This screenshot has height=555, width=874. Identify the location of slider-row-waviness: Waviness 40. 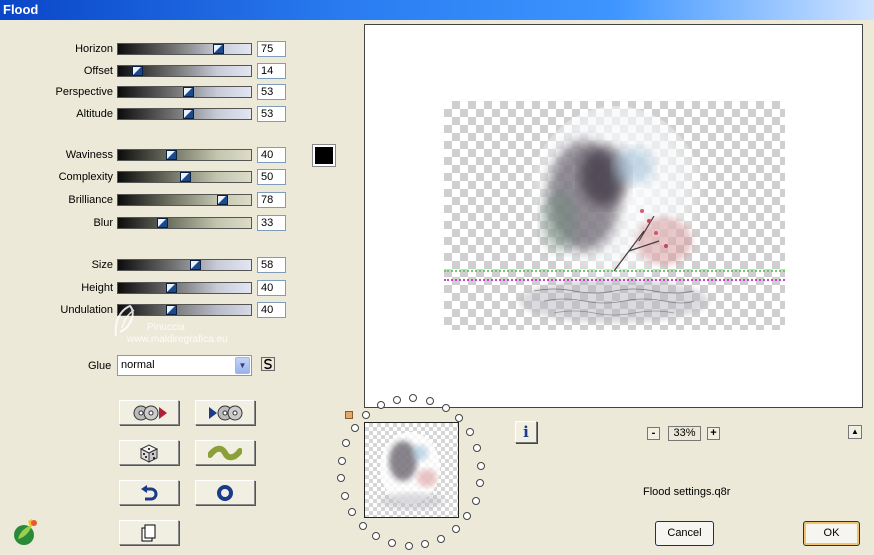
(150, 156).